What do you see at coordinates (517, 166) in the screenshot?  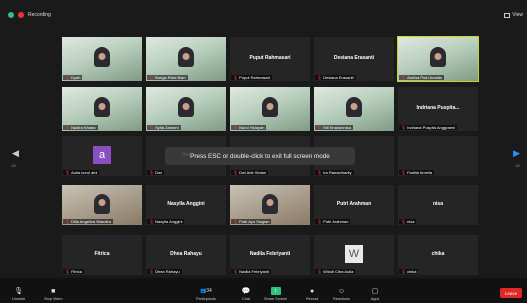 I see `page-indicator-right: 1/2` at bounding box center [517, 166].